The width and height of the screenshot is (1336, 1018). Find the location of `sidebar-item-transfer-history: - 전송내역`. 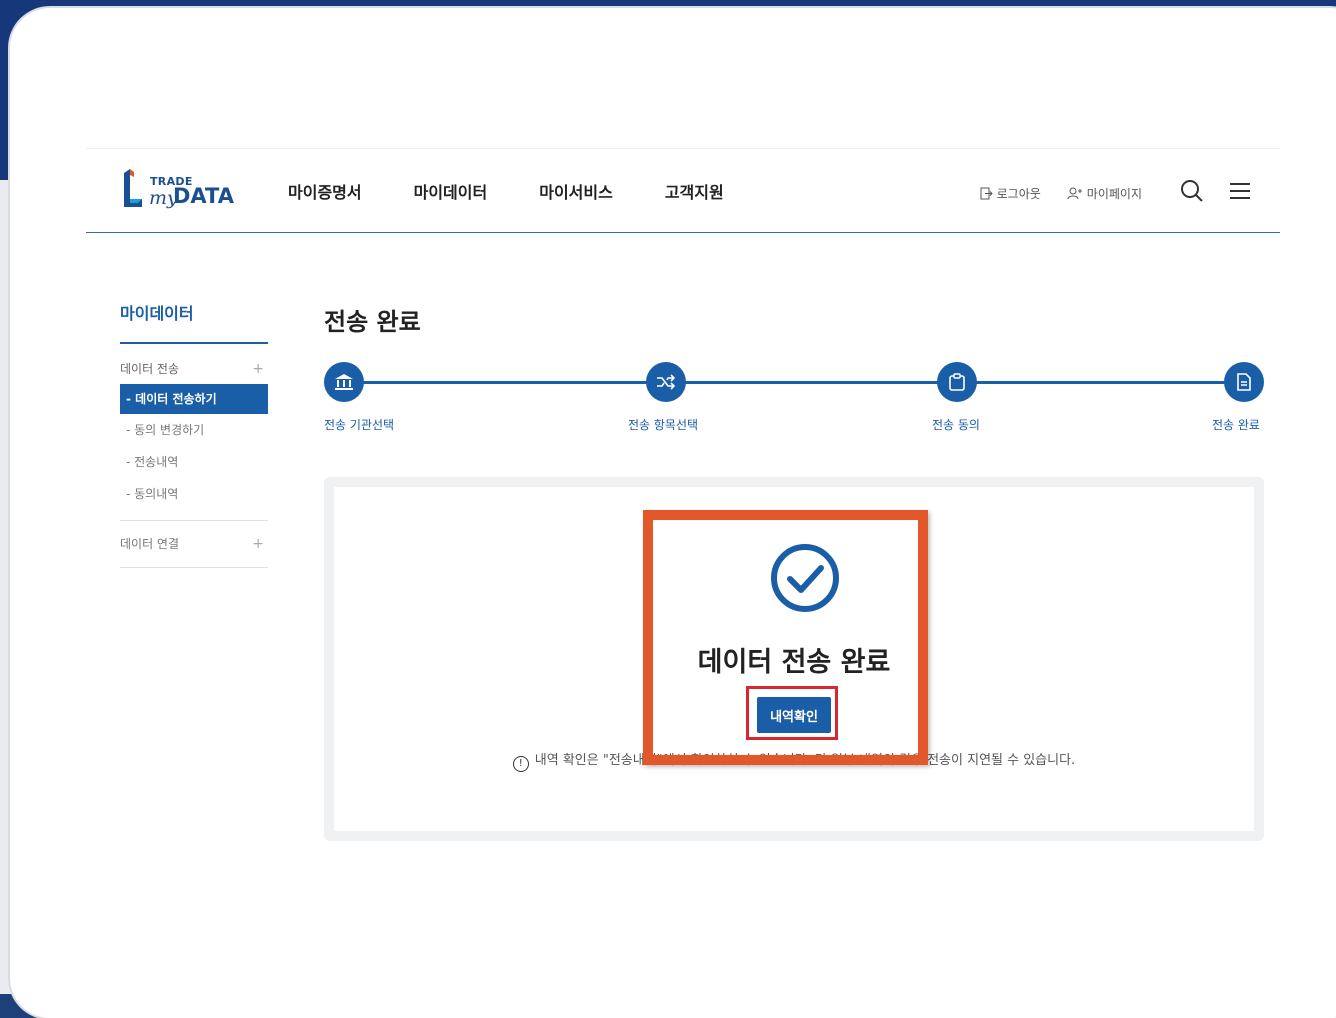

sidebar-item-transfer-history: - 전송내역 is located at coordinates (194, 462).